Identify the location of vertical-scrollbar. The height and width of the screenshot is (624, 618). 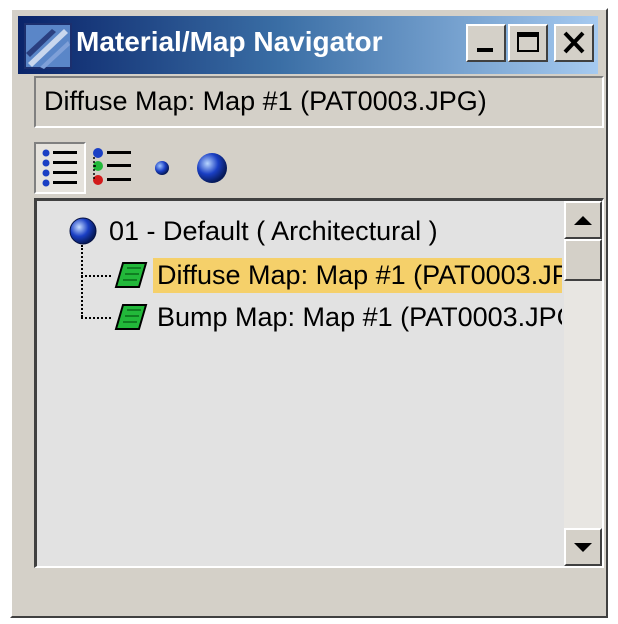
(583, 383).